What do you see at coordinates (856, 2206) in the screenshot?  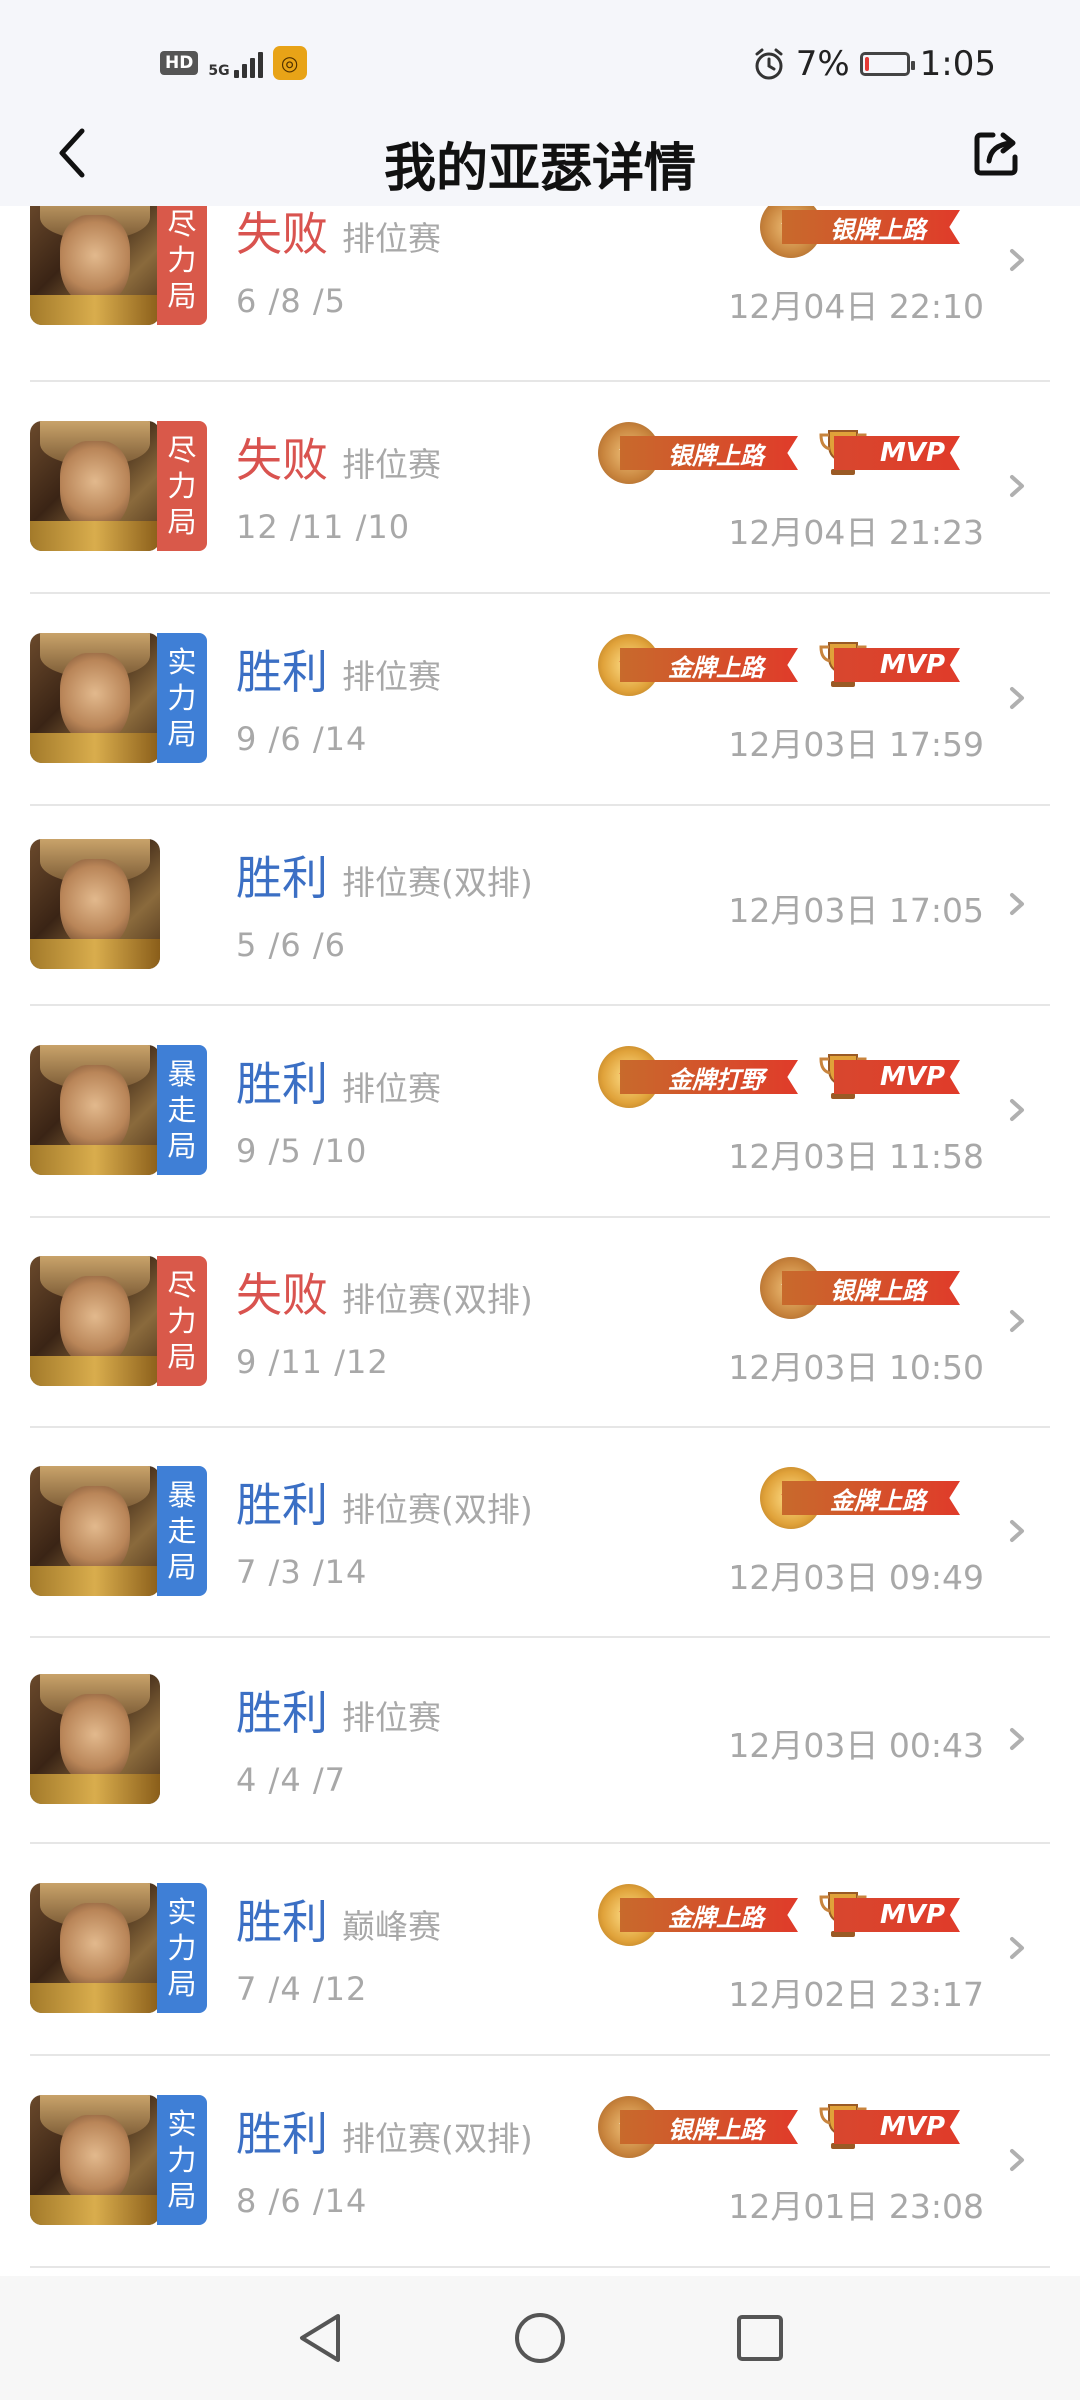 I see `match-time: 12月01日 23:08` at bounding box center [856, 2206].